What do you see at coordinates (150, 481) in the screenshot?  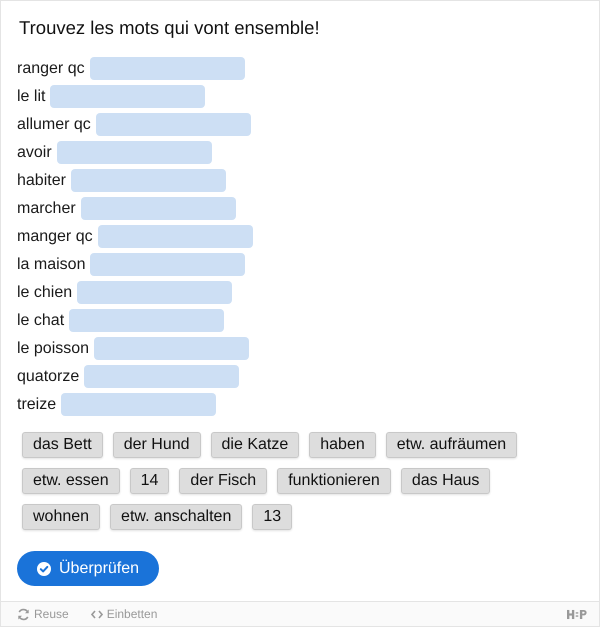 I see `word-tile: 14` at bounding box center [150, 481].